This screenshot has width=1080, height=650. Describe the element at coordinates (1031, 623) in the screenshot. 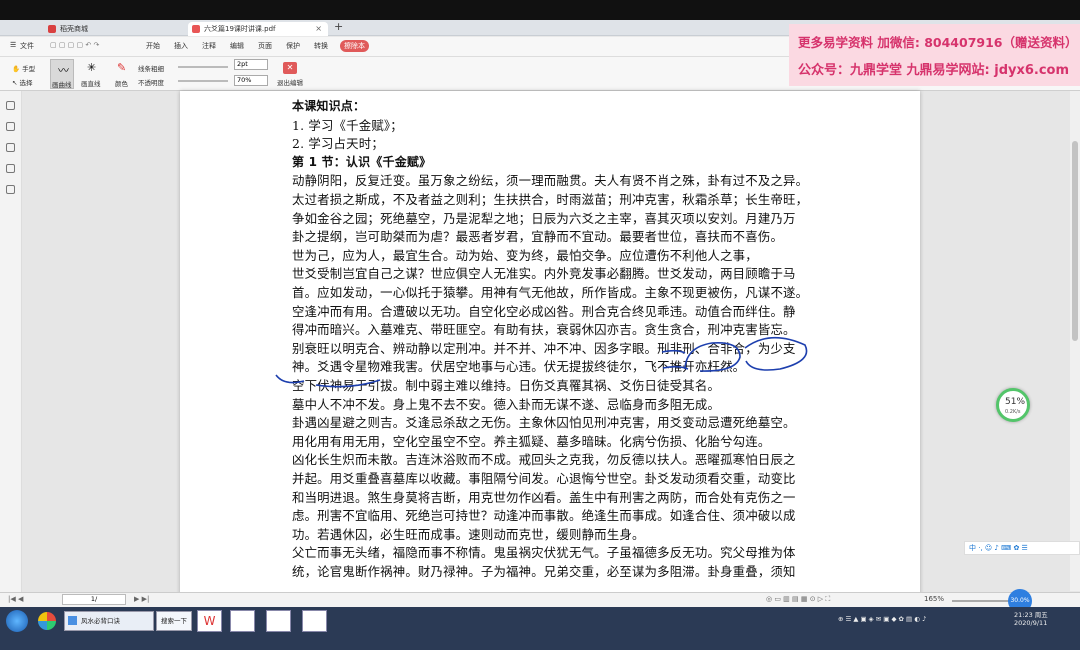

I see `clock-date: 2020/9/11` at that location.